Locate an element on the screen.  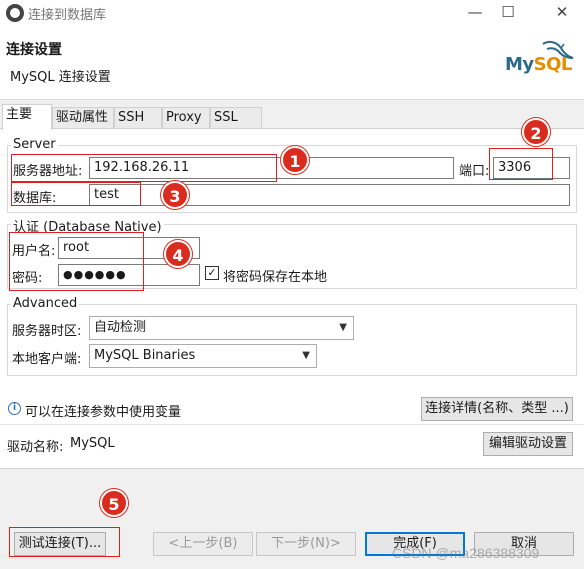
driver-value: MySQL is located at coordinates (92, 443).